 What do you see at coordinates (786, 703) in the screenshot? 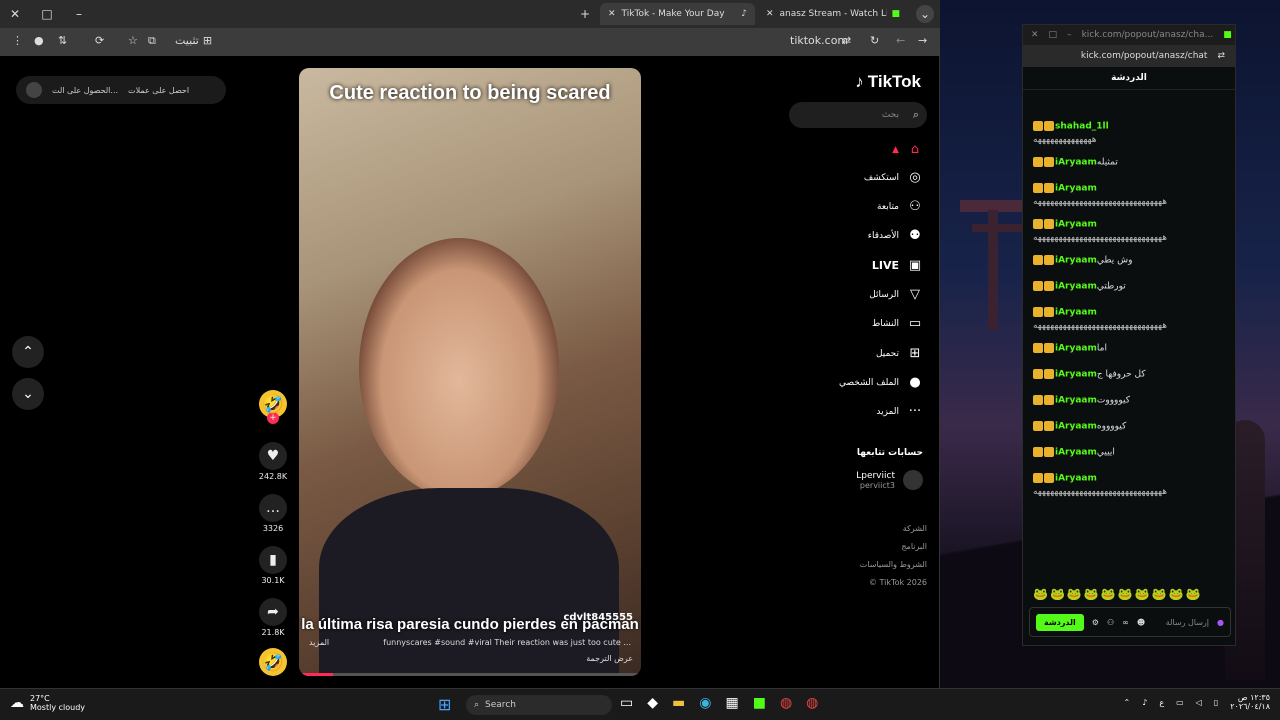
I see `chrome-icon: ◍` at bounding box center [786, 703].